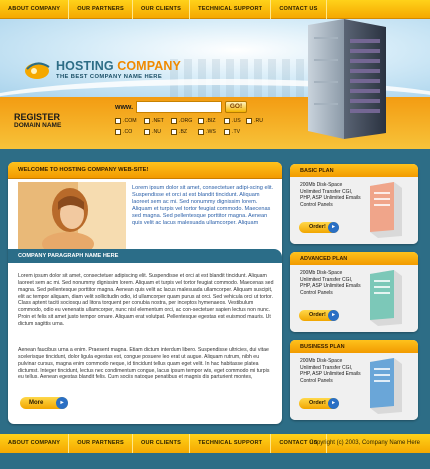 This screenshot has width=430, height=469. What do you see at coordinates (35, 443) in the screenshot?
I see `footer-nav-about-company: ABOUT COMPANY` at bounding box center [35, 443].